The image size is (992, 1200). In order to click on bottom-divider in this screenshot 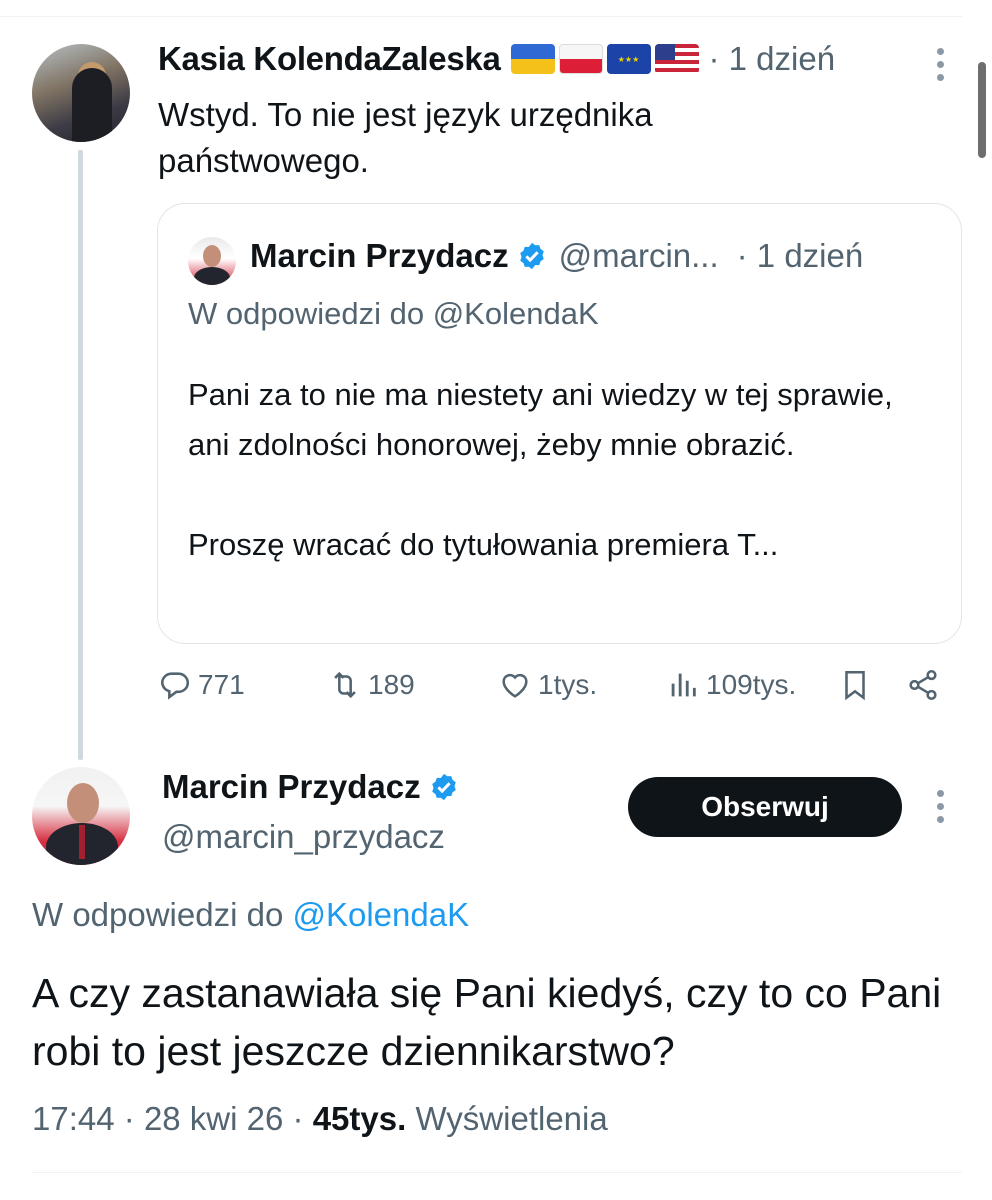, I will do `click(497, 1172)`.